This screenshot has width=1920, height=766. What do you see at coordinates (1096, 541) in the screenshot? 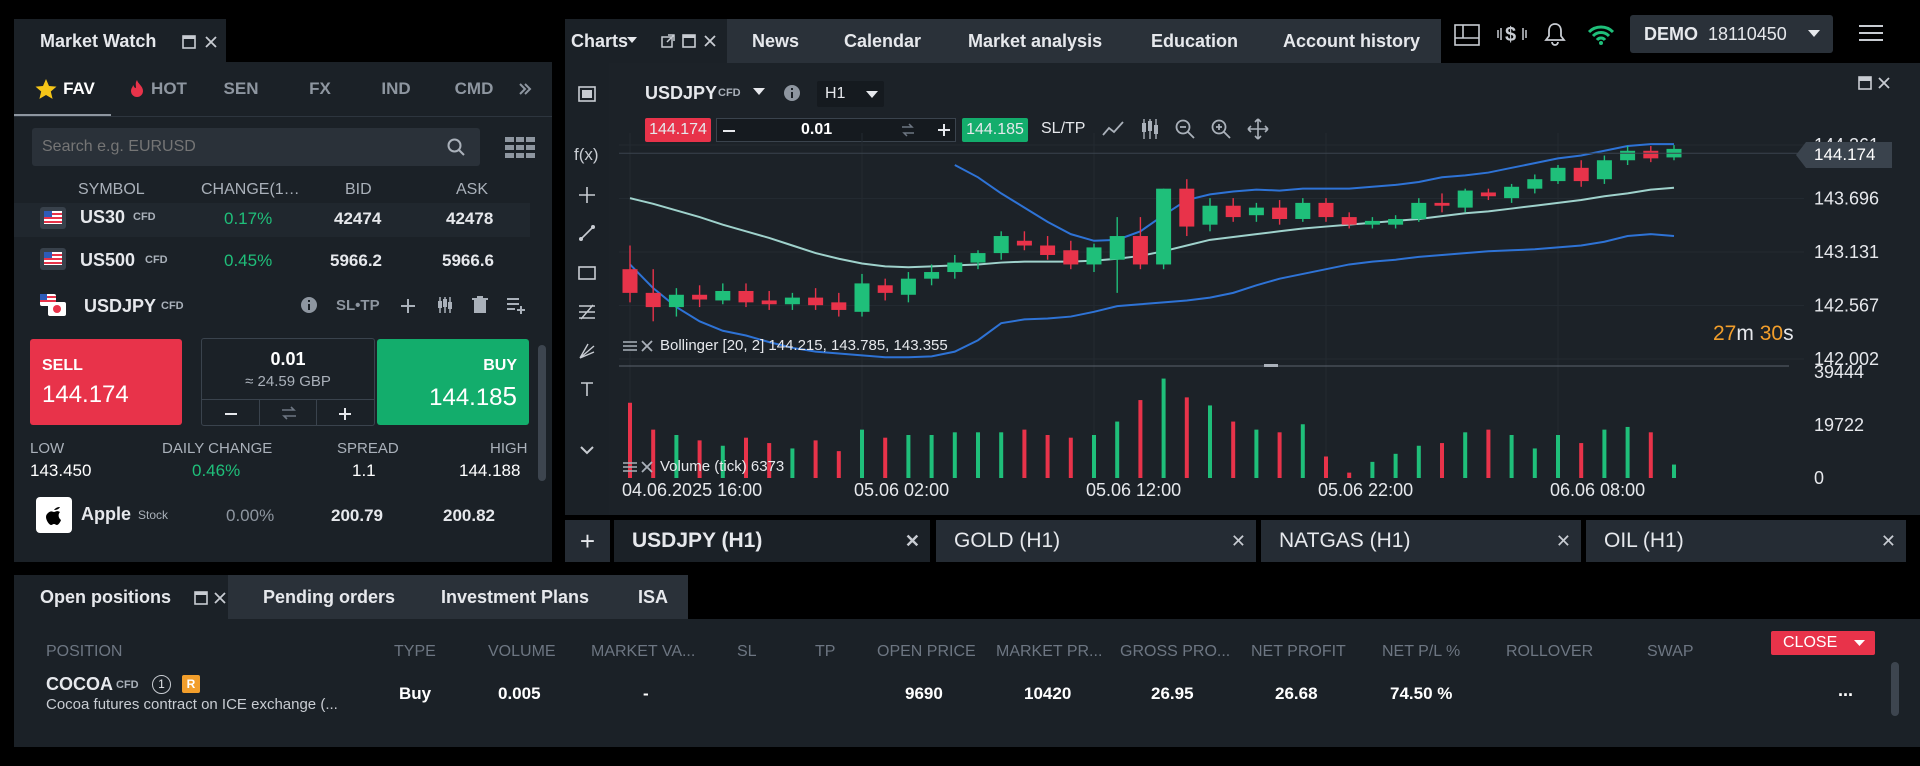
I see `chart-tab-gold: GOLD (H1) ✕` at bounding box center [1096, 541].